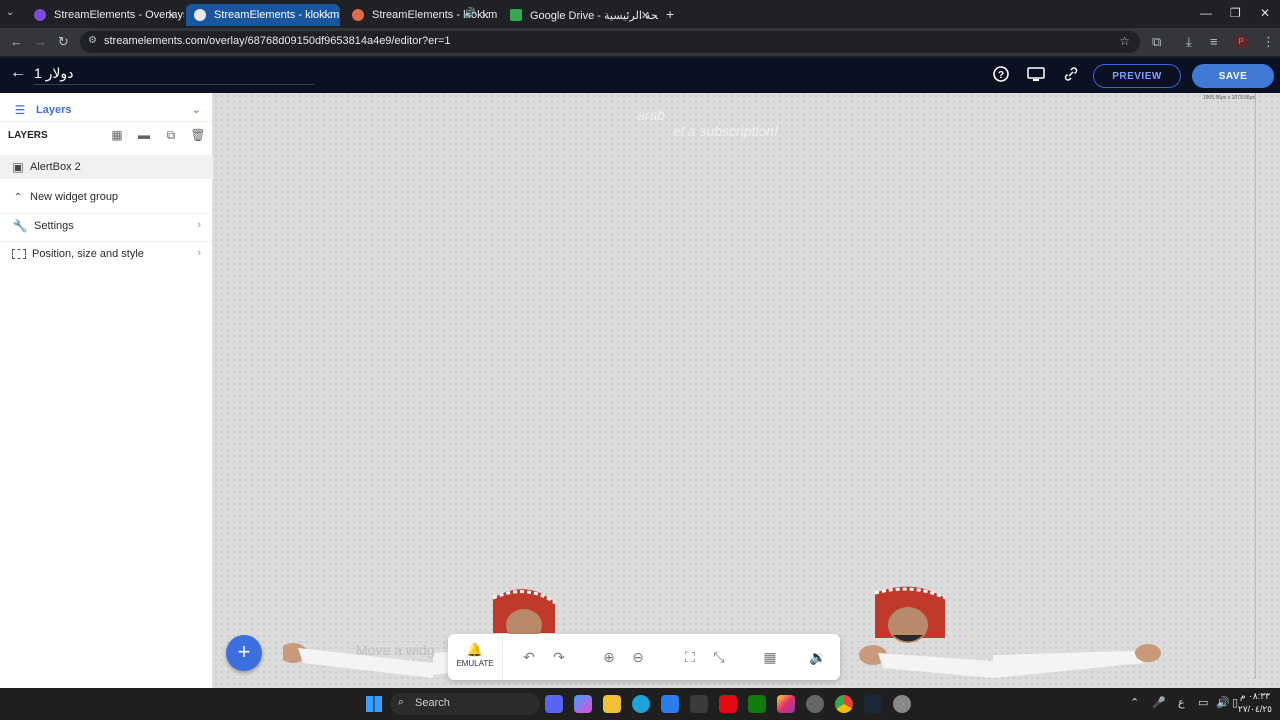 The width and height of the screenshot is (1280, 720). I want to click on extensions-icon: ⧉, so click(1156, 42).